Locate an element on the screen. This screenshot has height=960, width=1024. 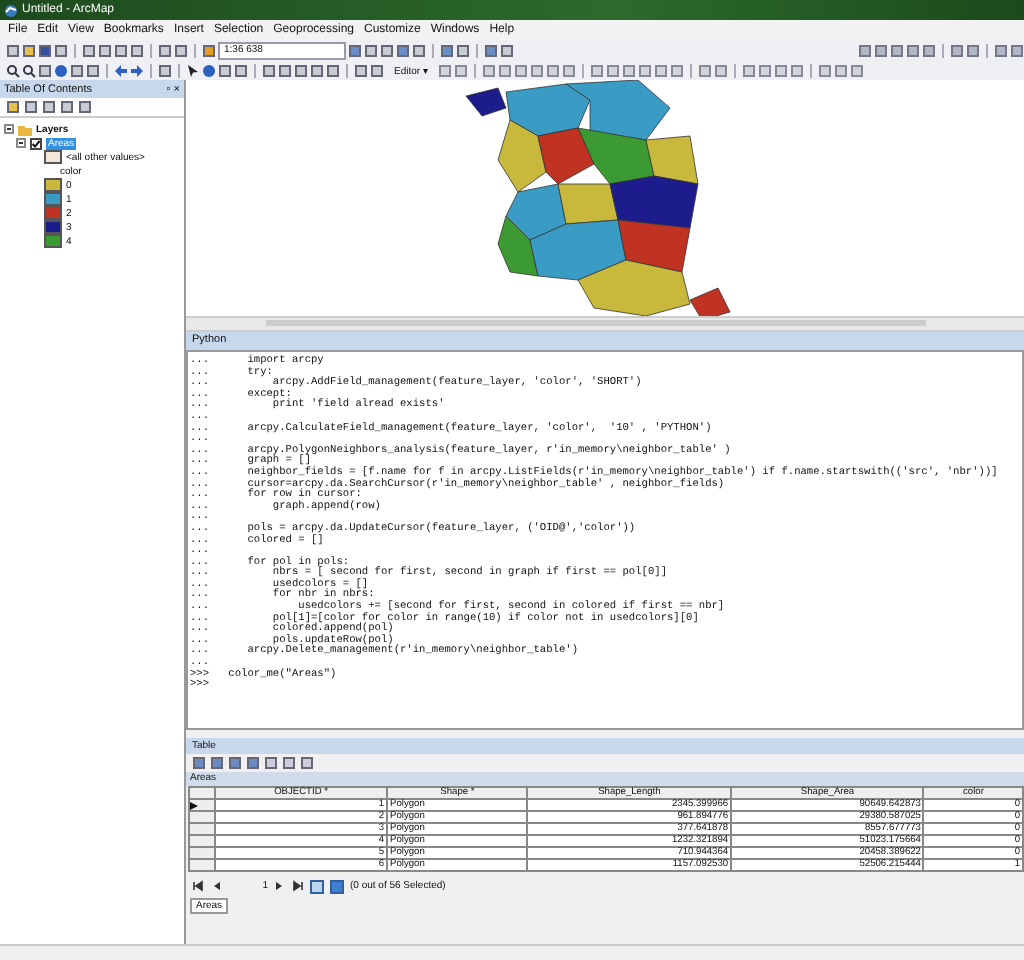
pointer-icon is located at coordinates (193, 70).